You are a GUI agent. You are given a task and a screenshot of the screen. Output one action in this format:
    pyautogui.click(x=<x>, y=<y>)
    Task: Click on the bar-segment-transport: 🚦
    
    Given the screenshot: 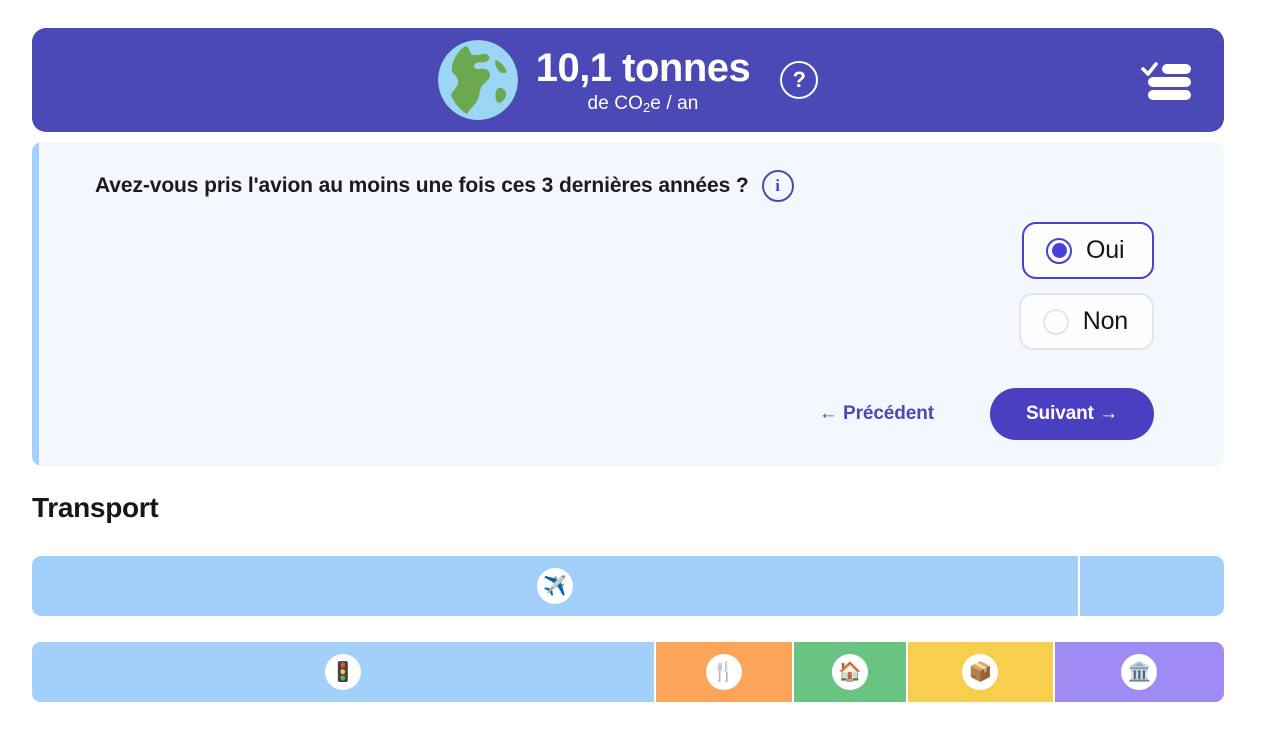 What is the action you would take?
    pyautogui.click(x=343, y=672)
    